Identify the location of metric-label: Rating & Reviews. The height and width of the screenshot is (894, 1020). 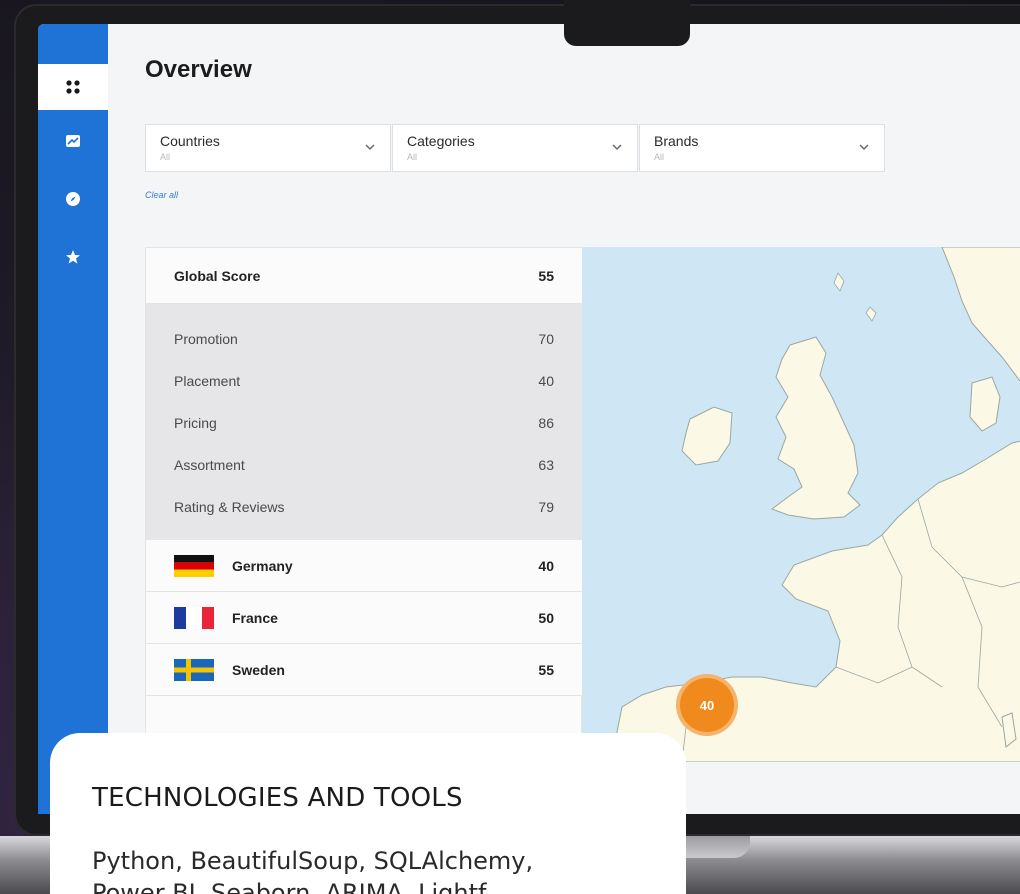
(229, 507).